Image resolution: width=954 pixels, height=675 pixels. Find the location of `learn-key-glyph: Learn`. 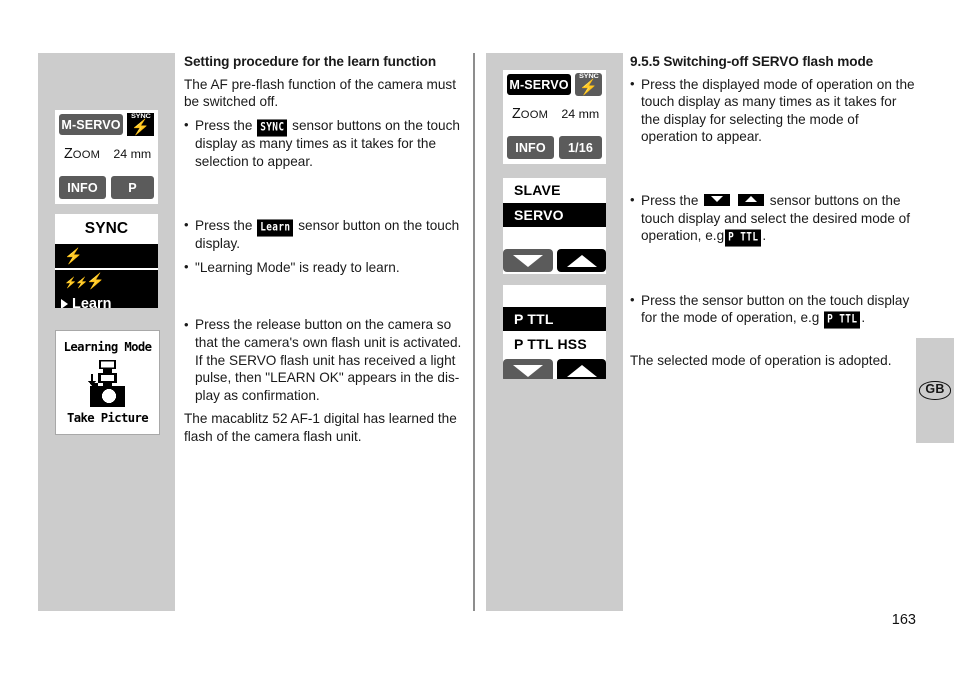

learn-key-glyph: Learn is located at coordinates (275, 227).